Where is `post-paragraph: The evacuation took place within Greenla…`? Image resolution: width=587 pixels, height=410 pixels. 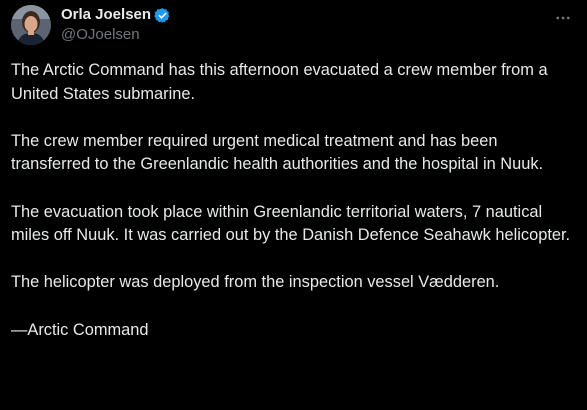 post-paragraph: The evacuation took place within Greenla… is located at coordinates (291, 223).